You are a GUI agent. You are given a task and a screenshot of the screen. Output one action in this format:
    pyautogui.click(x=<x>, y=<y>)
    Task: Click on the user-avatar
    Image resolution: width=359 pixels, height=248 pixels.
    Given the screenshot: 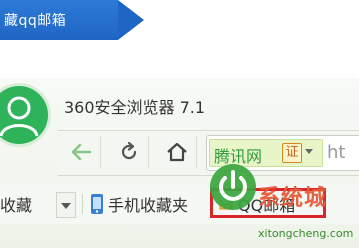 What is the action you would take?
    pyautogui.click(x=24, y=115)
    